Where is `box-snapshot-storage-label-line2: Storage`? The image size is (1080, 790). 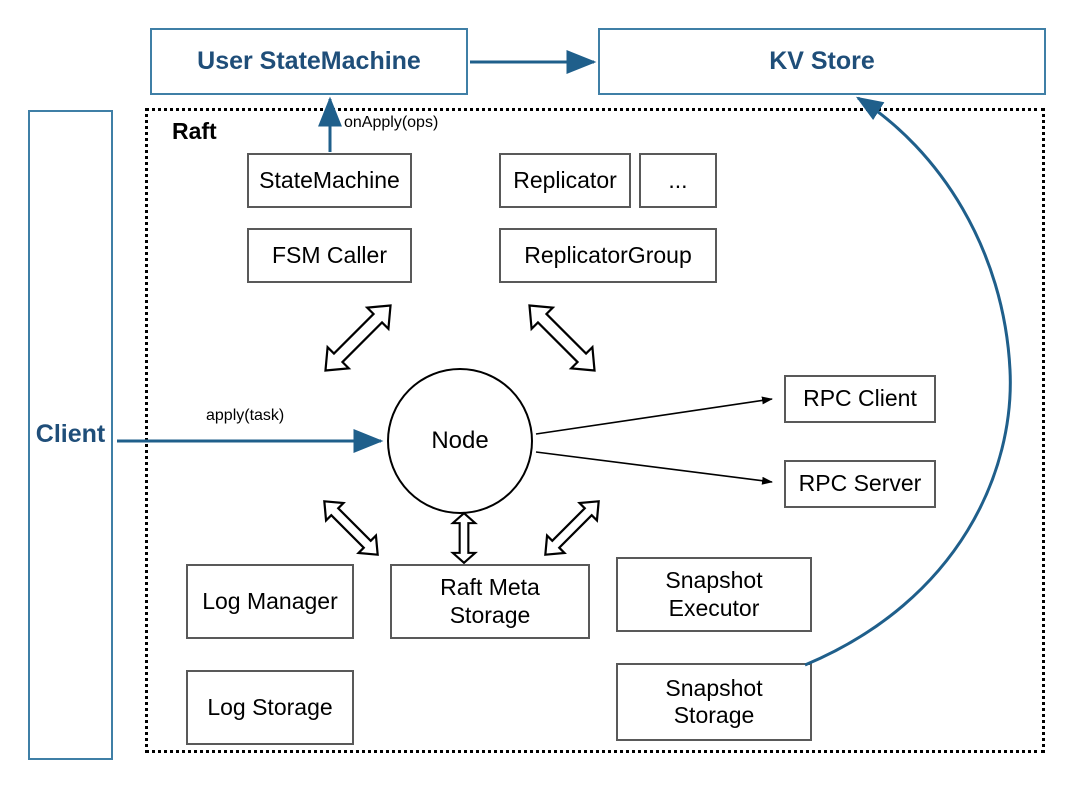 box-snapshot-storage-label-line2: Storage is located at coordinates (714, 715).